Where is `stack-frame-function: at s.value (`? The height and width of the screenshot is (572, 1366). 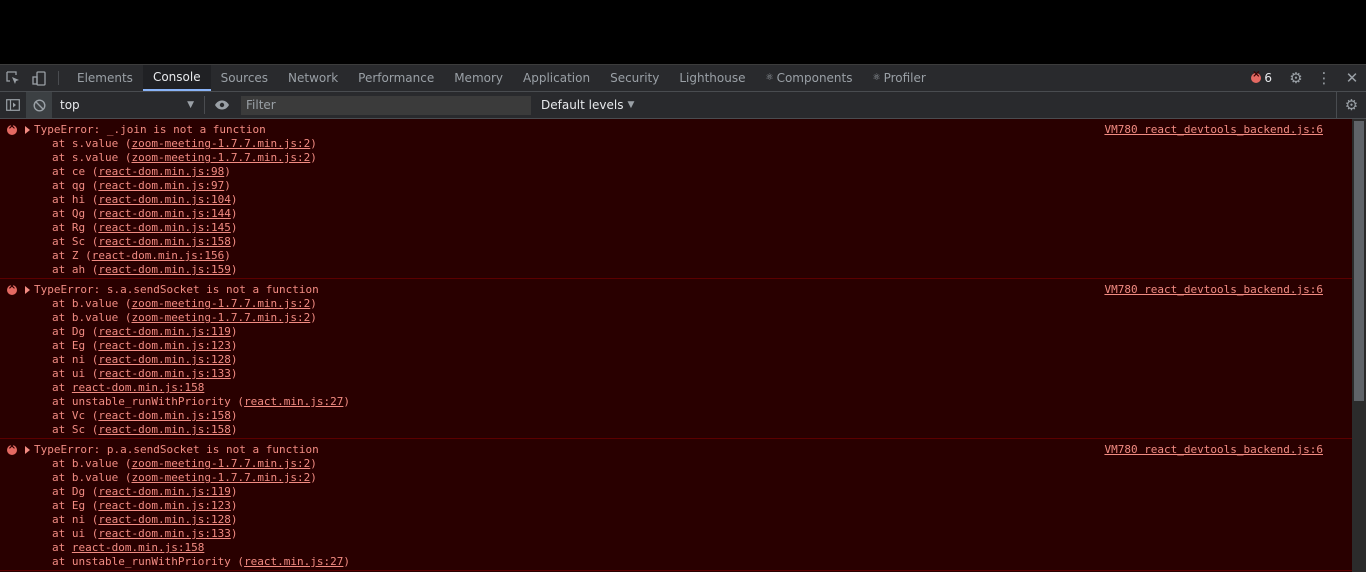 stack-frame-function: at s.value ( is located at coordinates (92, 143).